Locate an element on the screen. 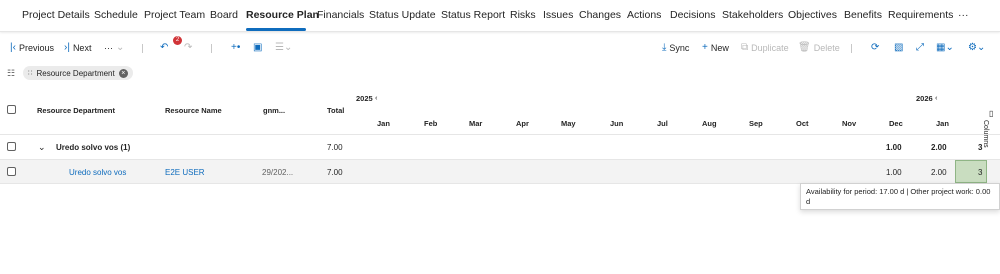  tab-requirements: Requirements is located at coordinates (920, 15).